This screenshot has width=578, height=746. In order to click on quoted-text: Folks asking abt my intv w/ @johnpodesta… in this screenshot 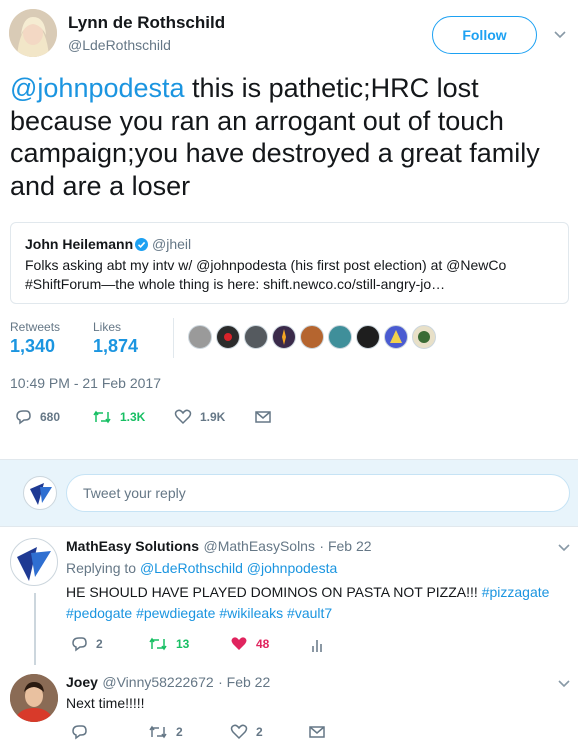, I will do `click(290, 275)`.